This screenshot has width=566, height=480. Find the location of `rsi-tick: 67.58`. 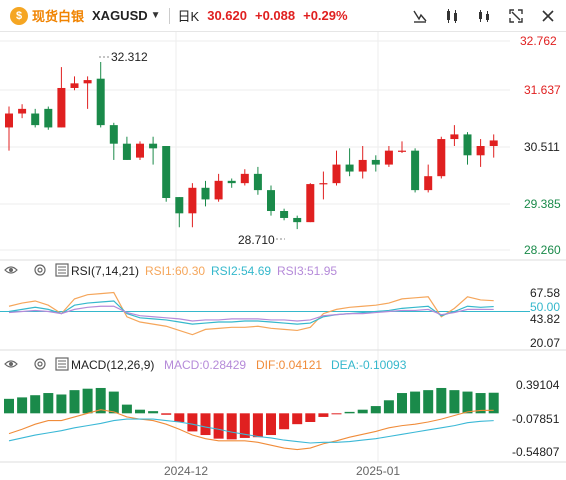

rsi-tick: 67.58 is located at coordinates (545, 293).